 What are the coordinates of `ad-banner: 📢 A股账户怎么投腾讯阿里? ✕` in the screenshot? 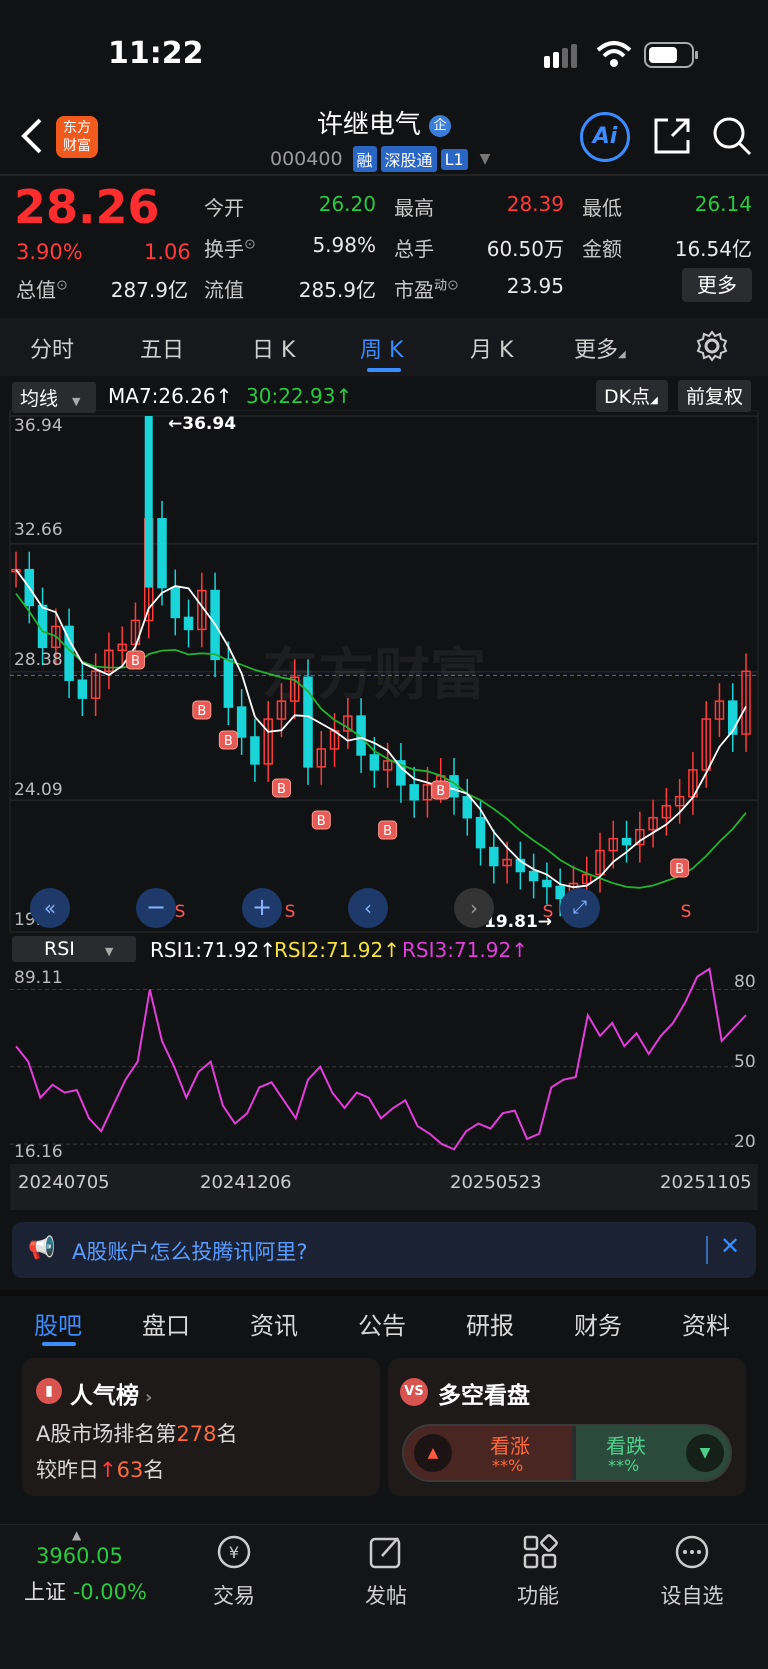 It's located at (384, 1250).